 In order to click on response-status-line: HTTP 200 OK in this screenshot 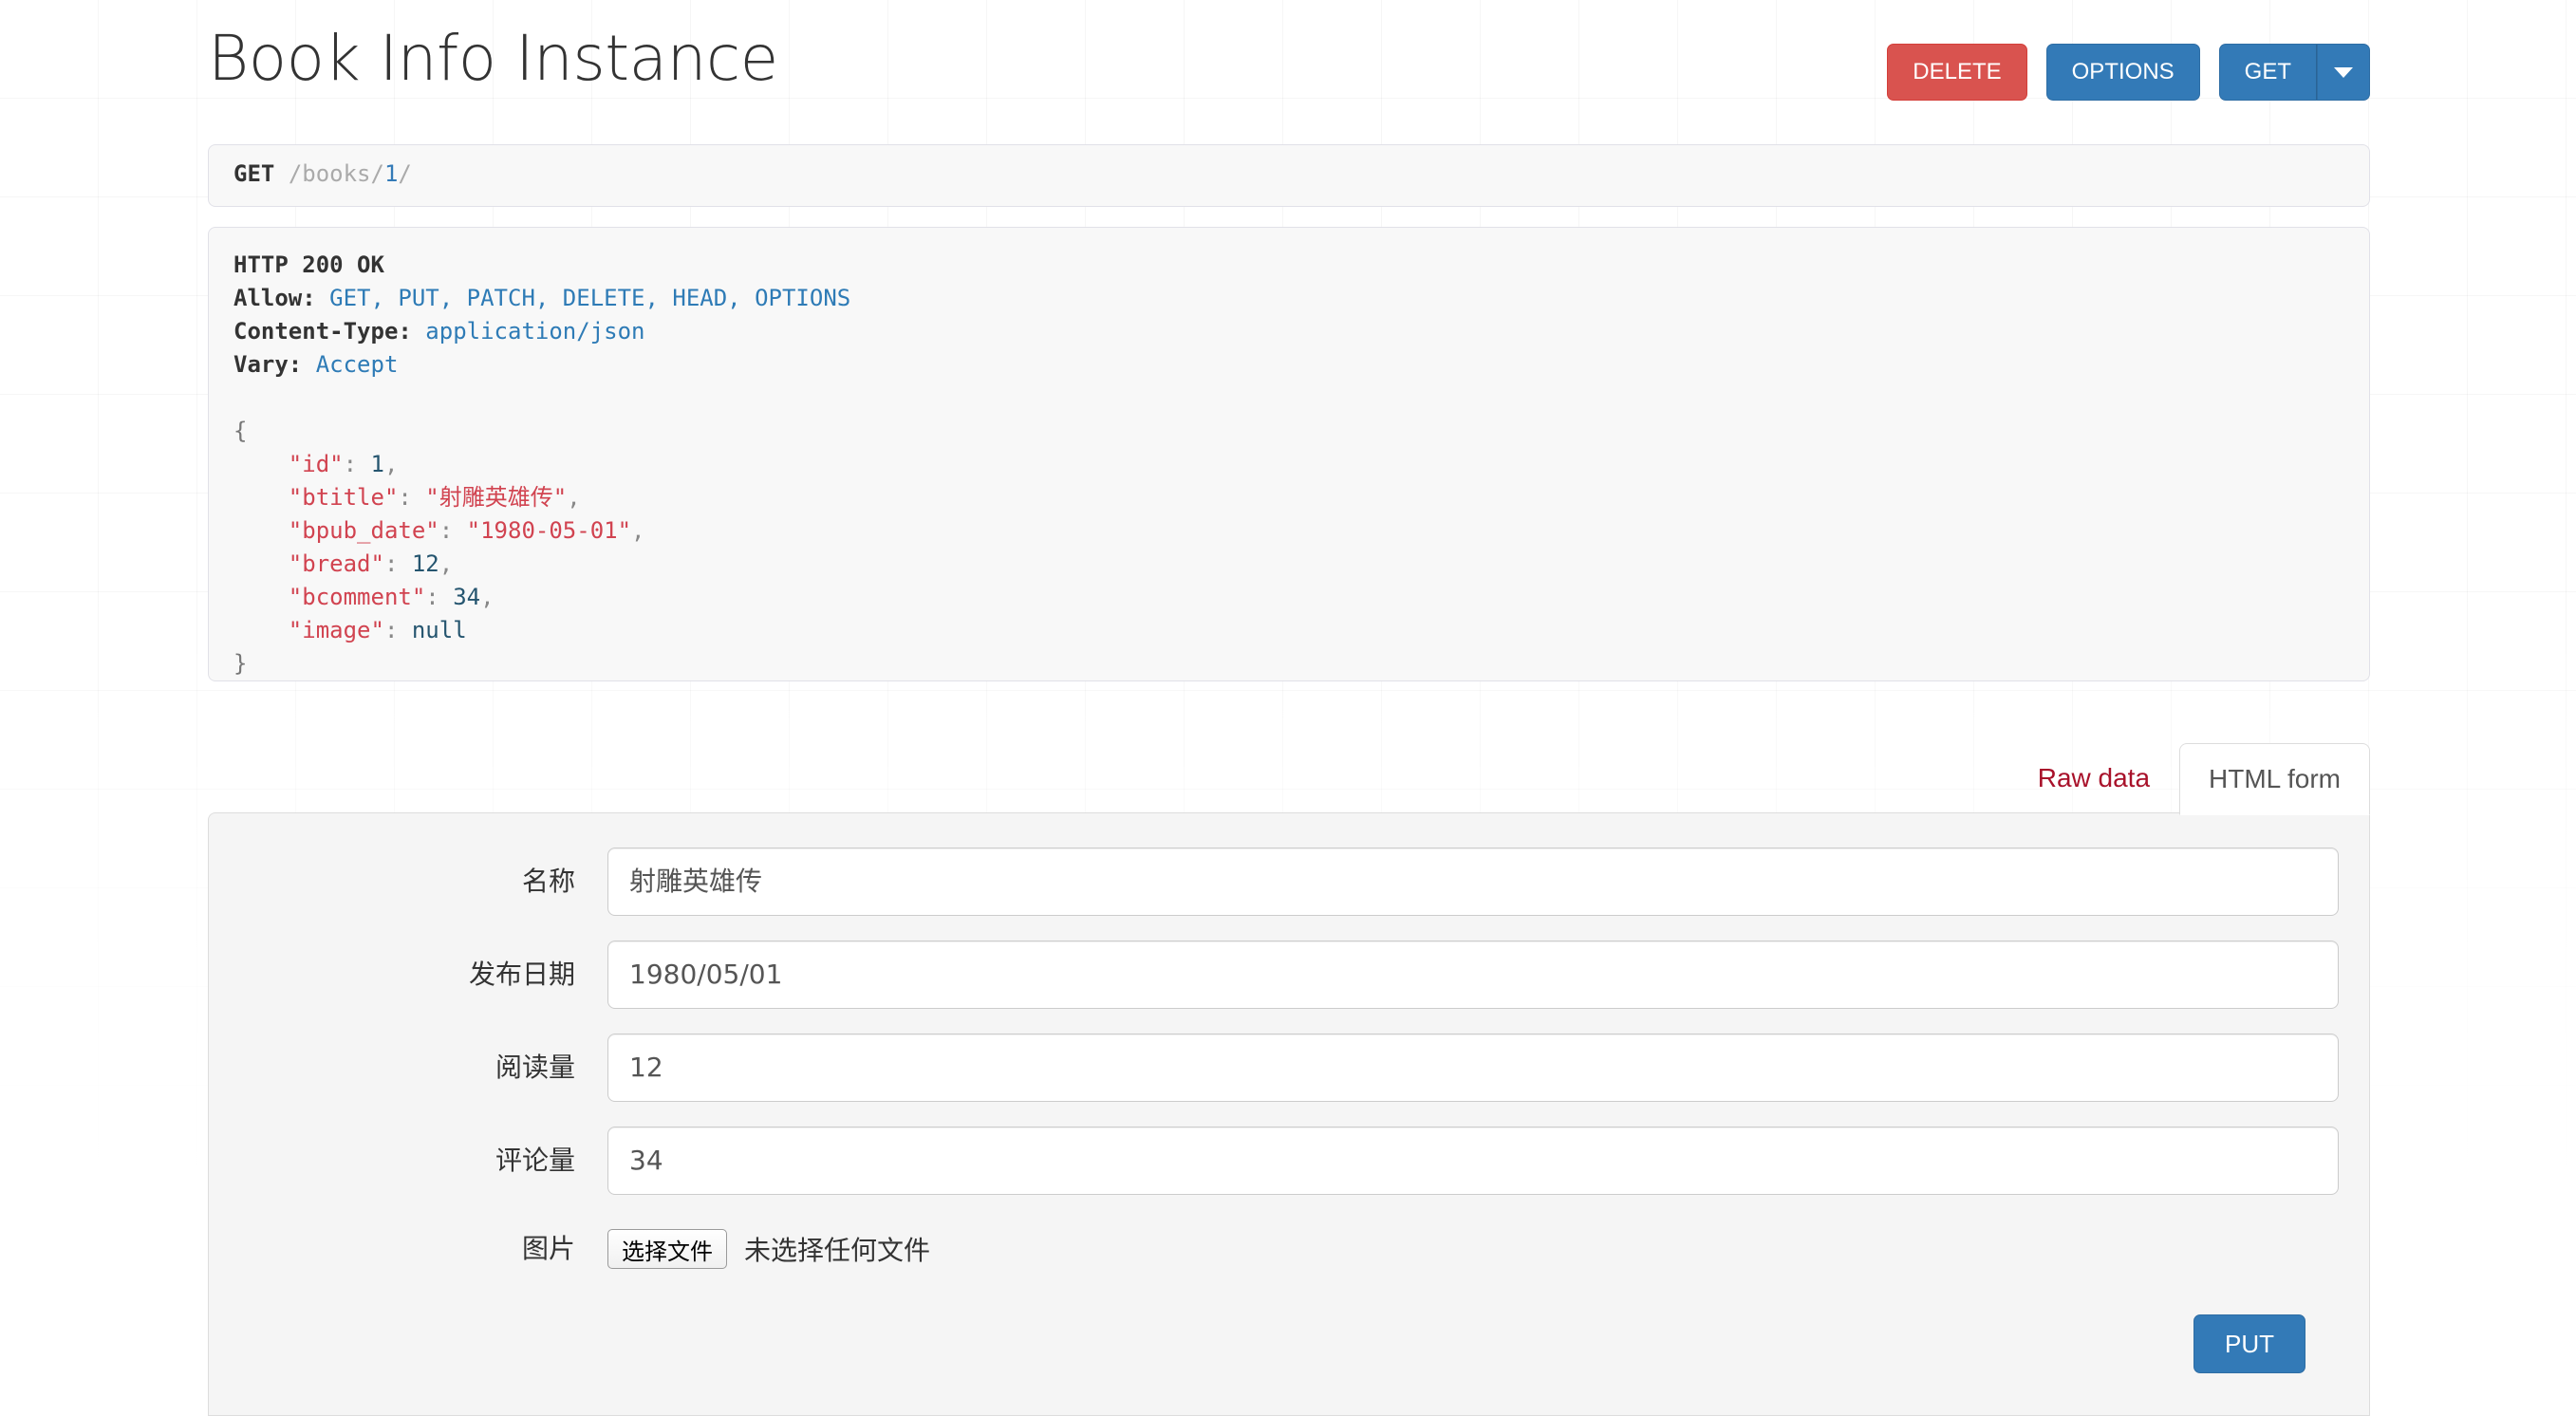, I will do `click(308, 265)`.